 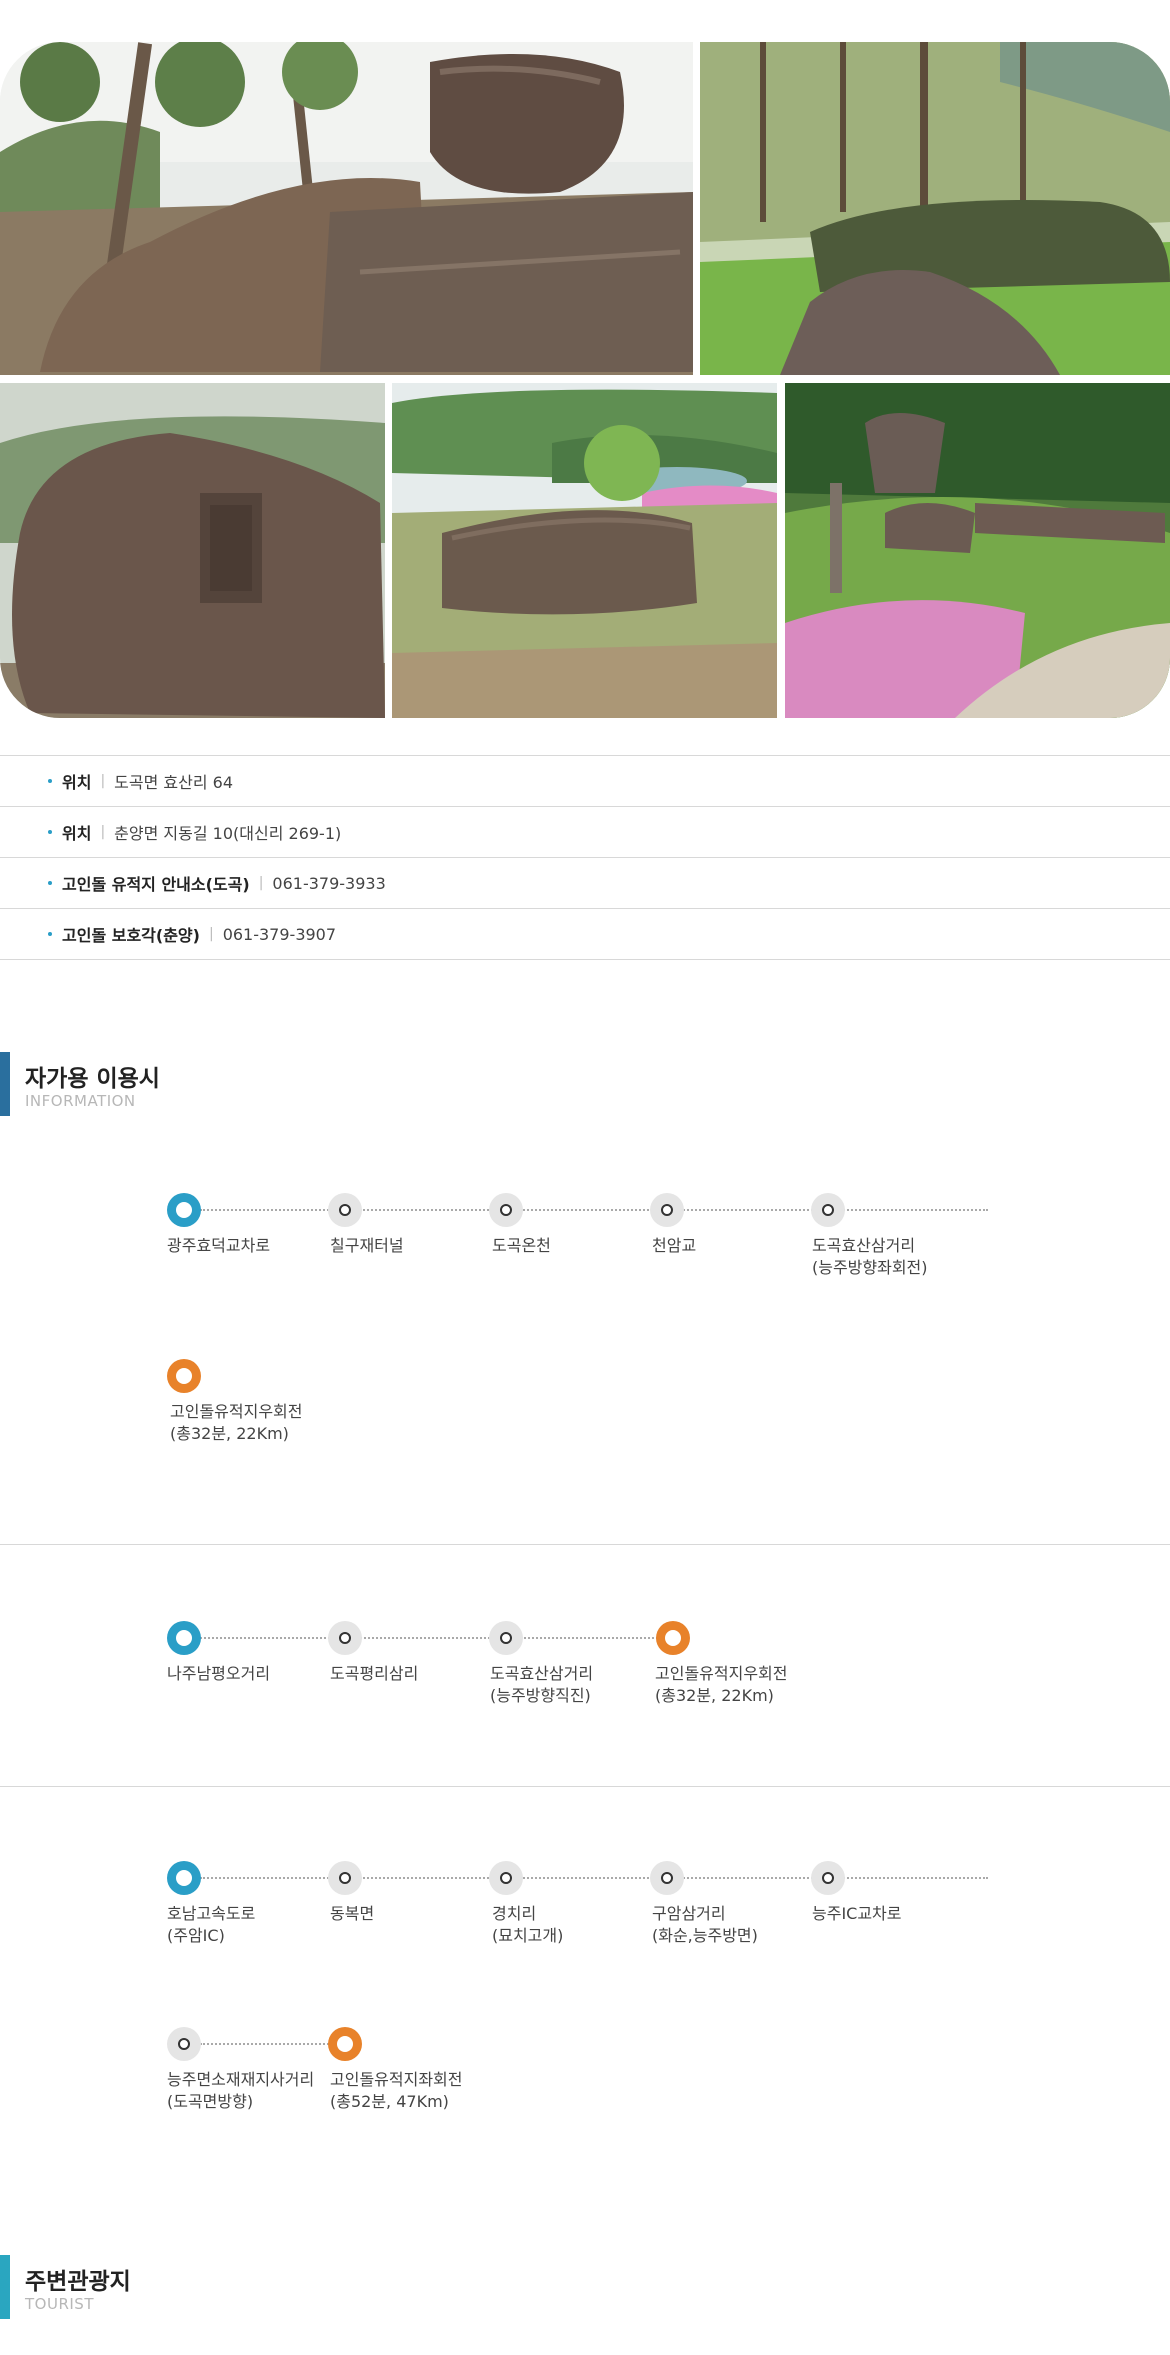 I want to click on route-stop-label: 도곡효산삼거리 (능주방향직진), so click(x=542, y=1684).